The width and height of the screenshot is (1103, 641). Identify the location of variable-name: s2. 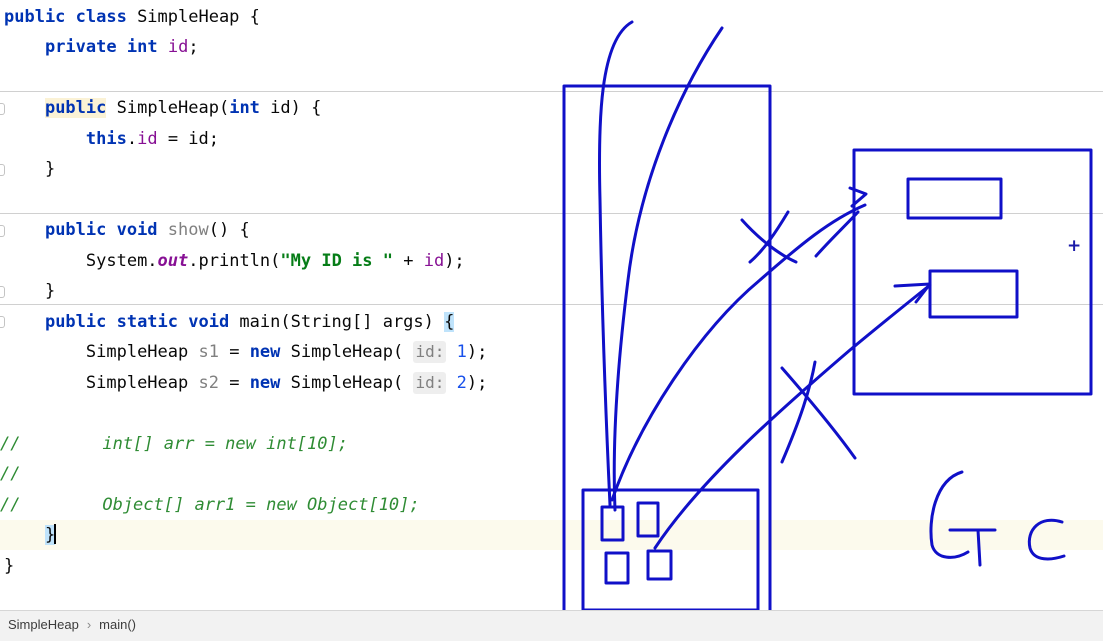
(208, 383).